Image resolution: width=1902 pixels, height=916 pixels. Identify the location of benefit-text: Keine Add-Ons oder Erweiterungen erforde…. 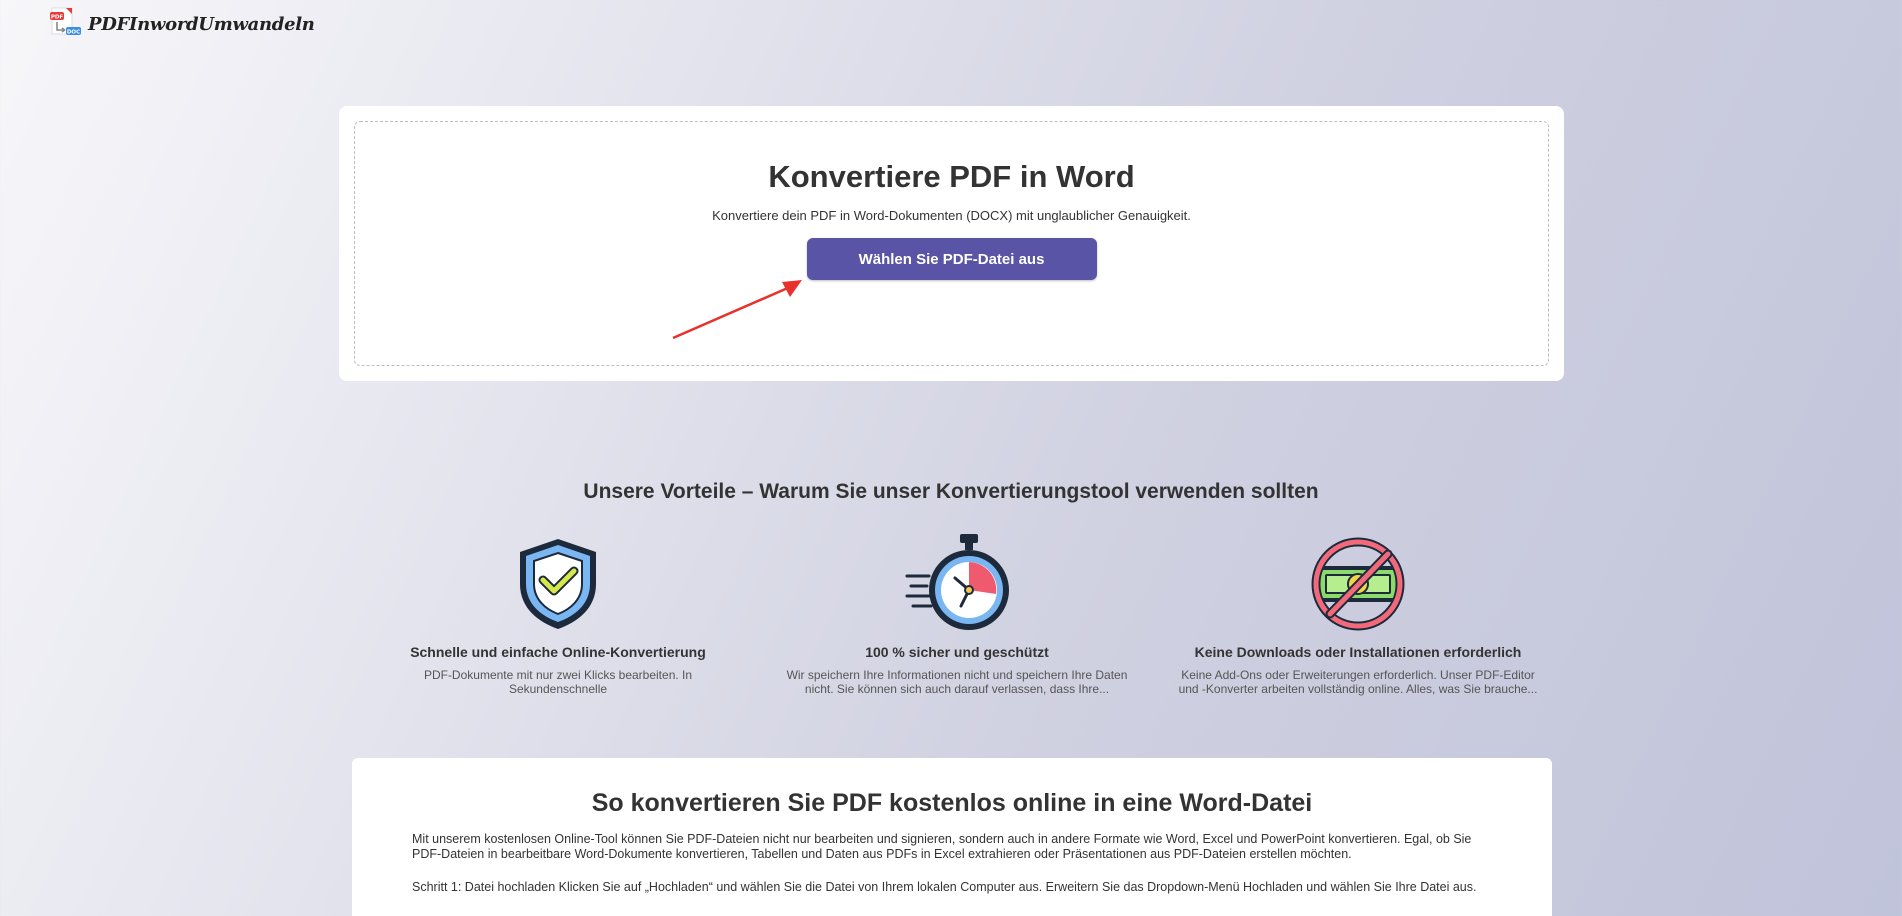
(1358, 682).